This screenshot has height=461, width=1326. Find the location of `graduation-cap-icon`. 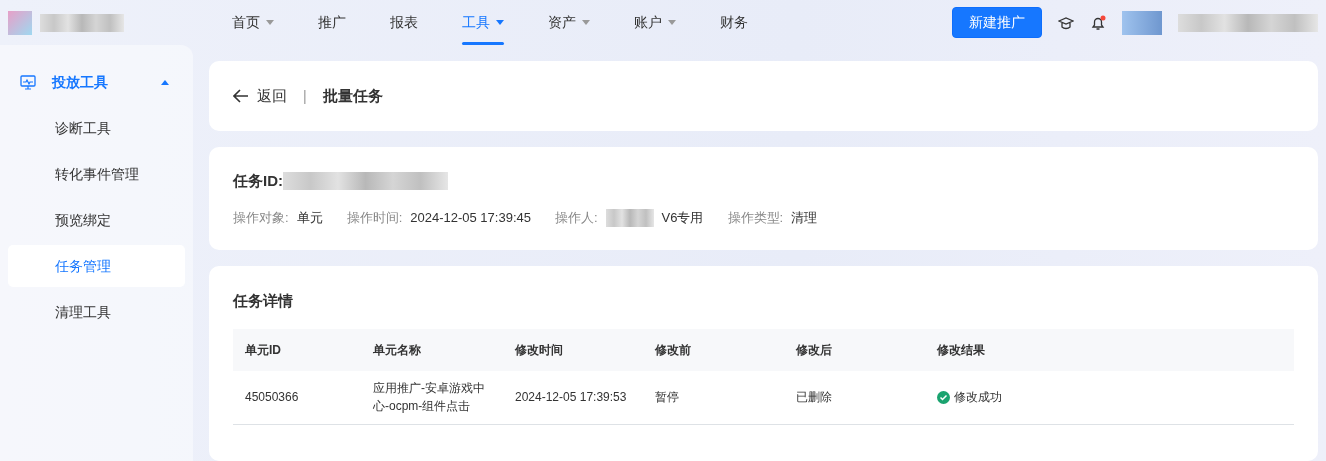

graduation-cap-icon is located at coordinates (1066, 22).